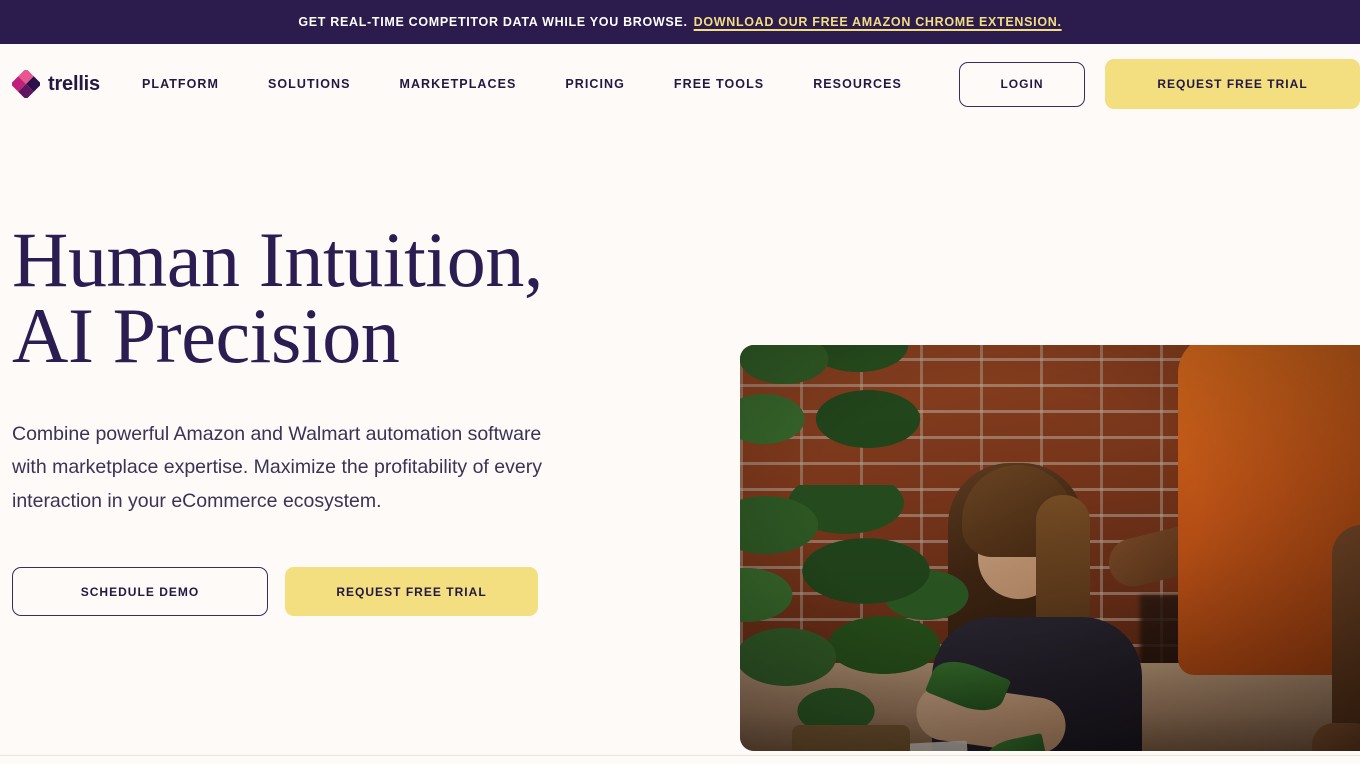  What do you see at coordinates (1232, 84) in the screenshot?
I see `request-free-trial-button-header: REQUEST FREE TRIAL` at bounding box center [1232, 84].